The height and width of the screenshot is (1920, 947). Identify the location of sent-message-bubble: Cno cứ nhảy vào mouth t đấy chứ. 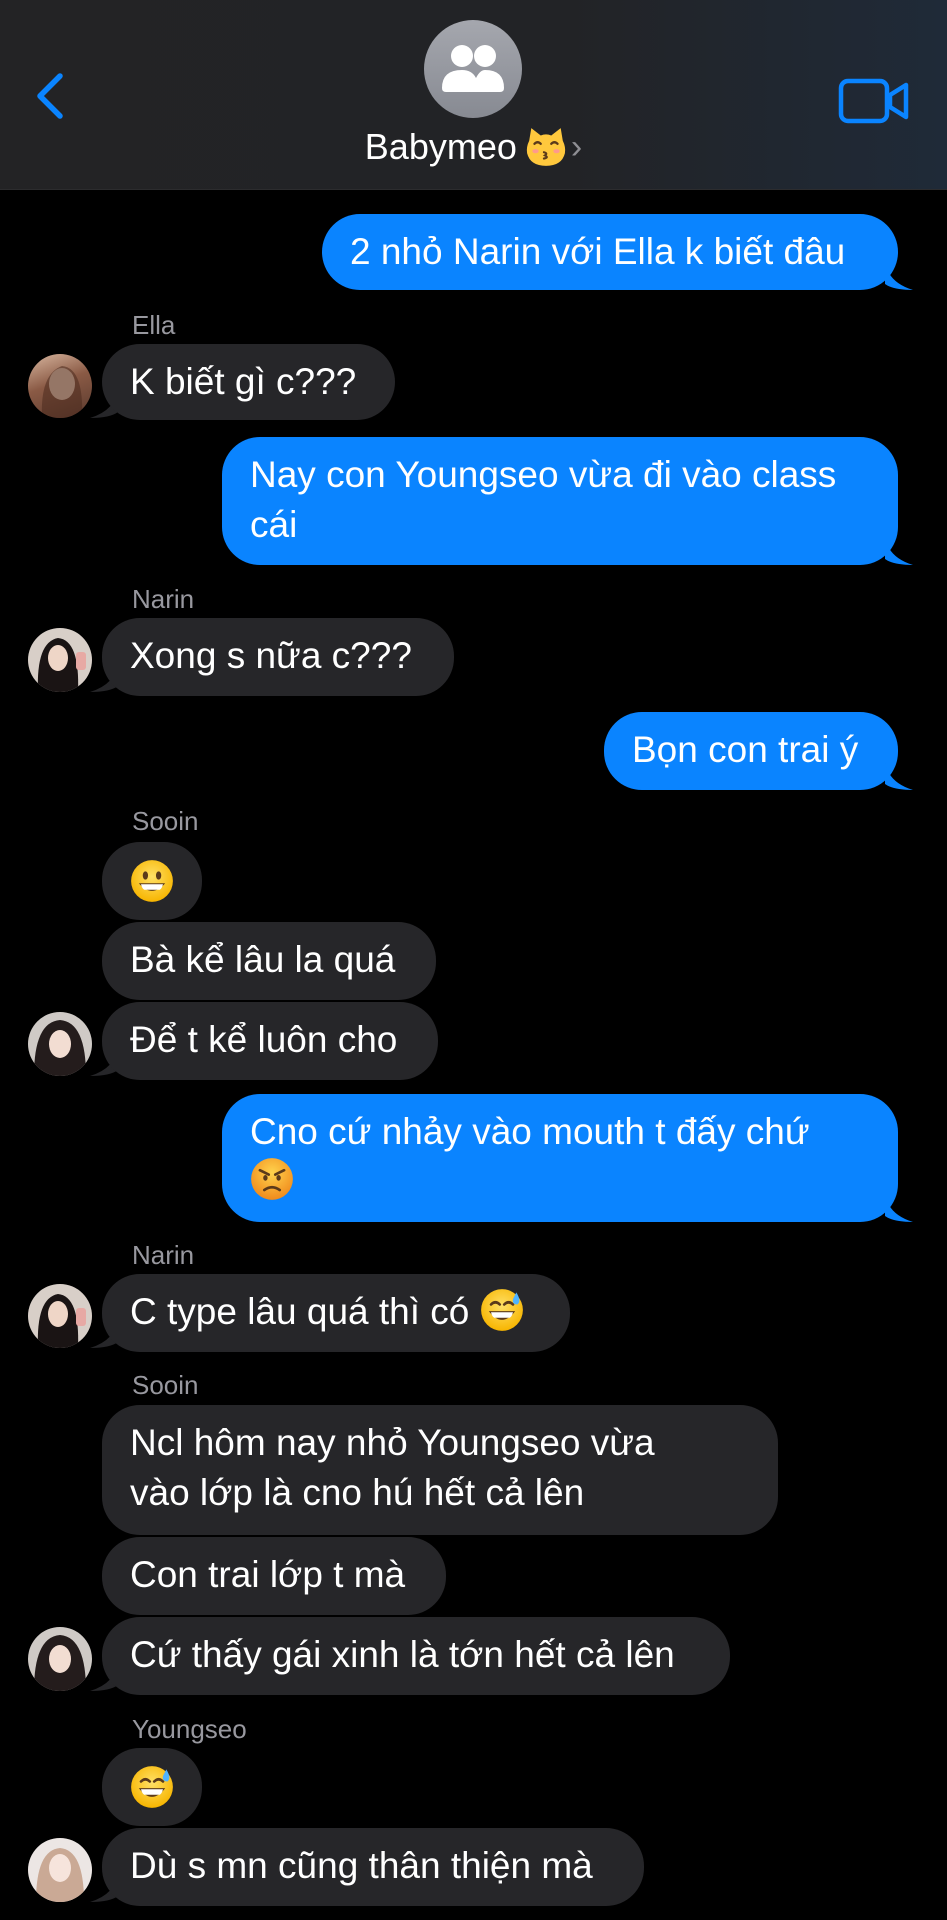
(560, 1158).